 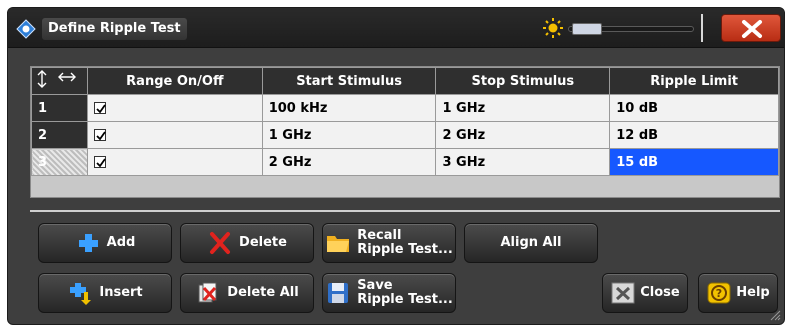 What do you see at coordinates (105, 243) in the screenshot?
I see `add-button: Add` at bounding box center [105, 243].